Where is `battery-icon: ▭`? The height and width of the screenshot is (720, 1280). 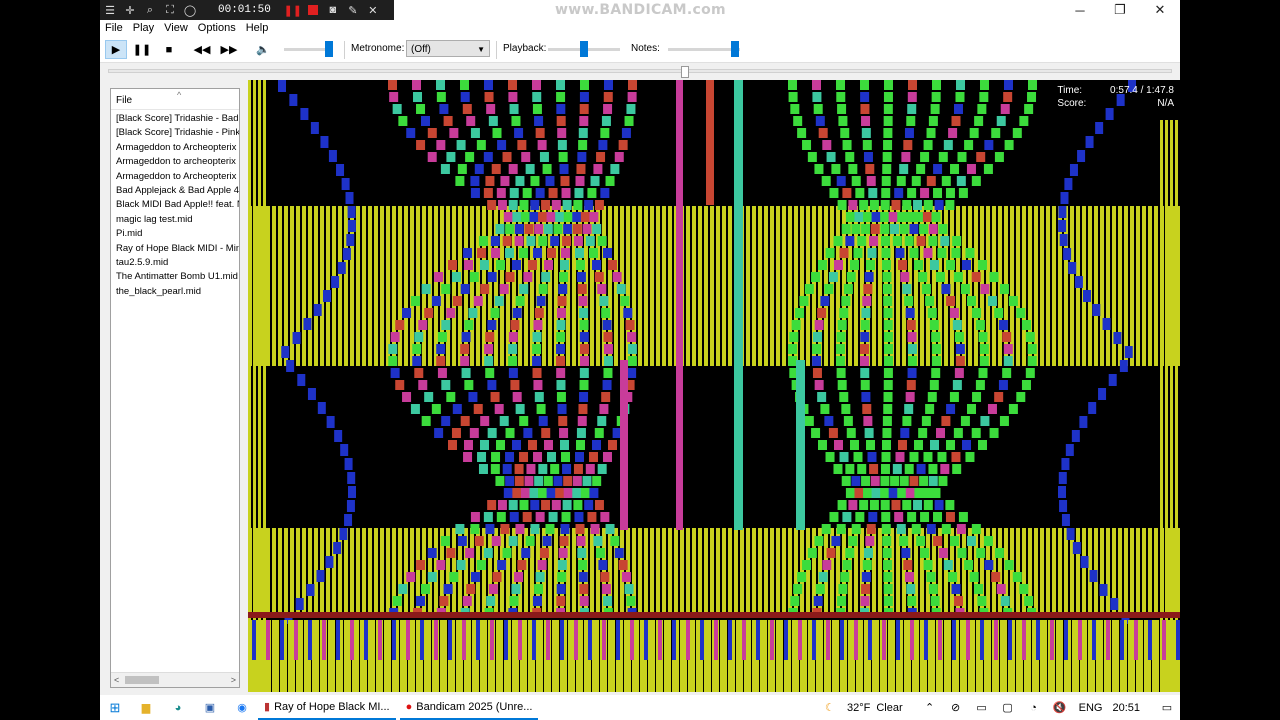
battery-icon: ▭ is located at coordinates (982, 707).